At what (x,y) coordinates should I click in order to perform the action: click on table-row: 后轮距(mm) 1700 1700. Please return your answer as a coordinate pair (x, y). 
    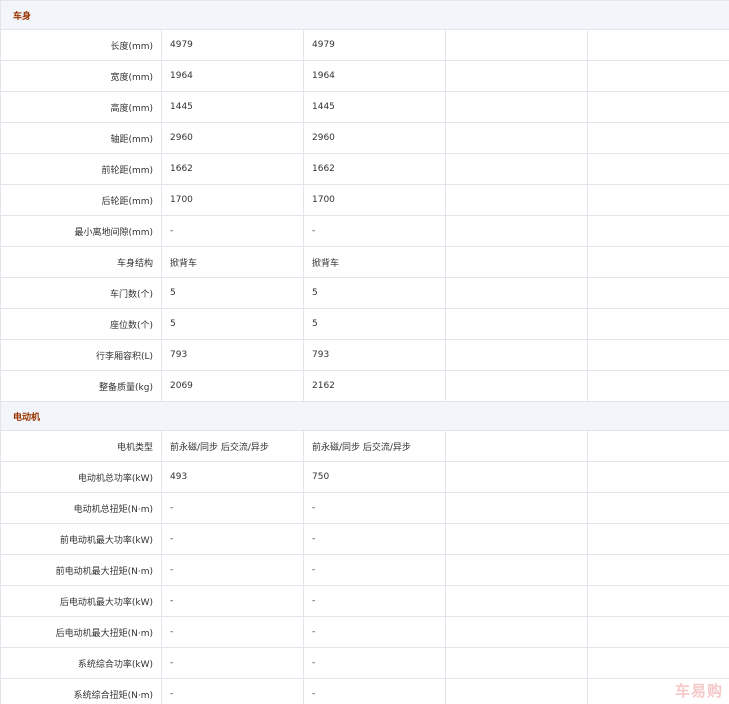
    Looking at the image, I should click on (364, 200).